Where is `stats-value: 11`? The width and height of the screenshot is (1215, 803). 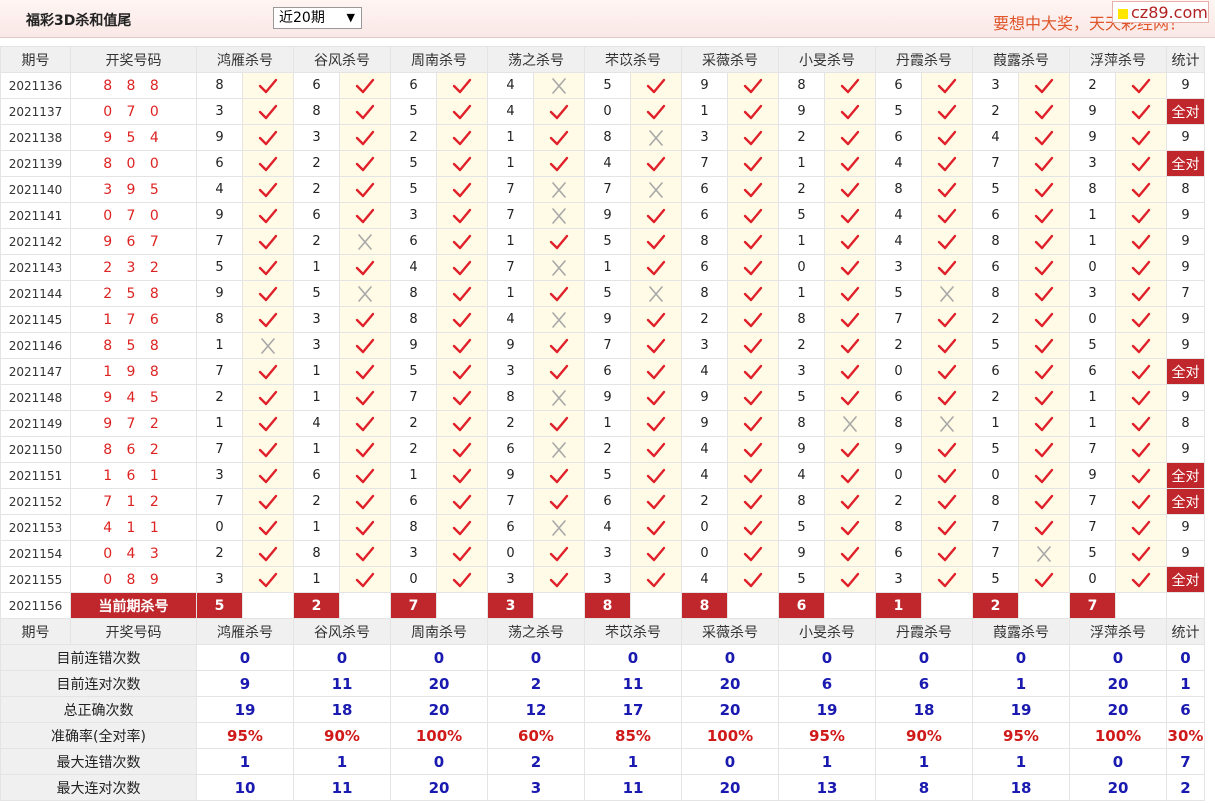
stats-value: 11 is located at coordinates (633, 787).